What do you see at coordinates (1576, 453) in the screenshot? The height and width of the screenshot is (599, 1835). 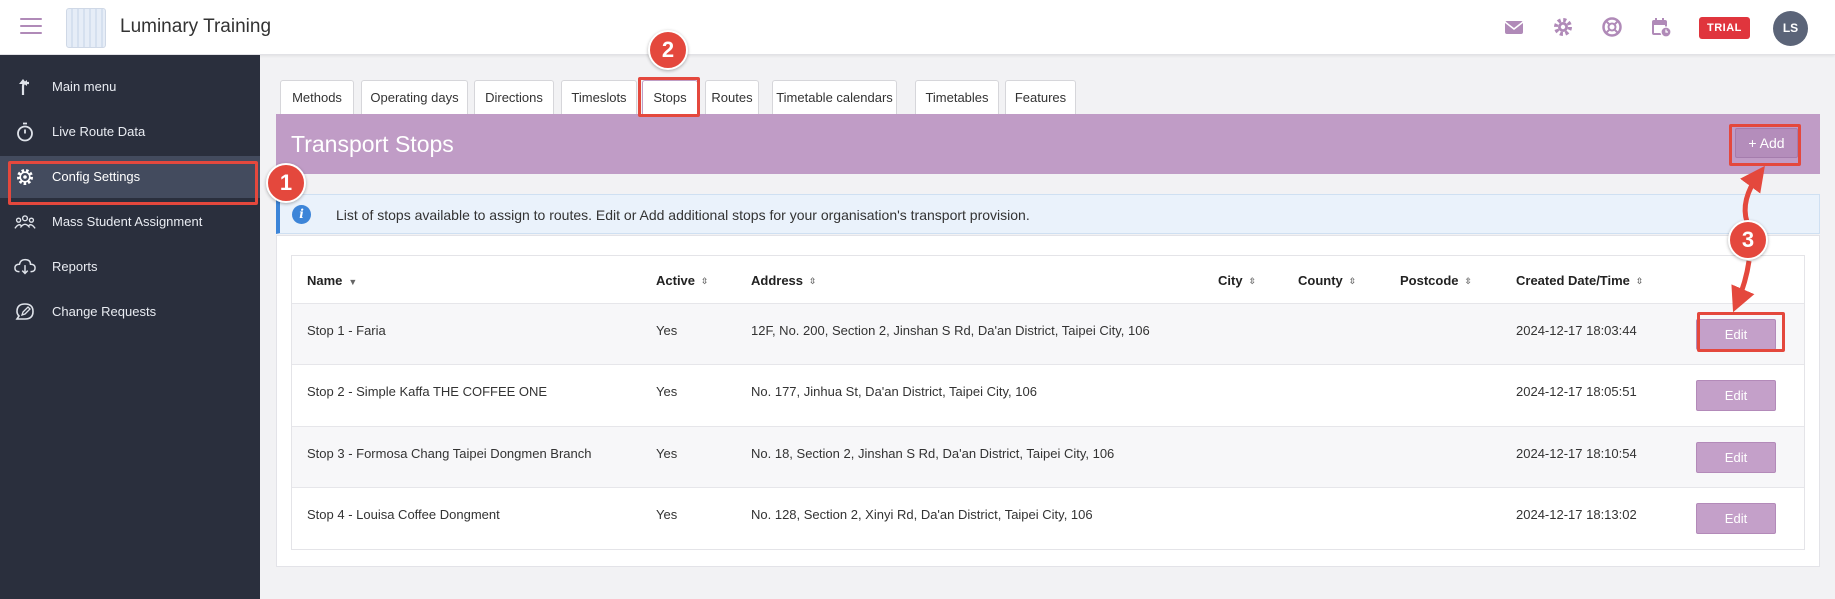 I see `cell-created: 2024-12-17 18:10:54` at bounding box center [1576, 453].